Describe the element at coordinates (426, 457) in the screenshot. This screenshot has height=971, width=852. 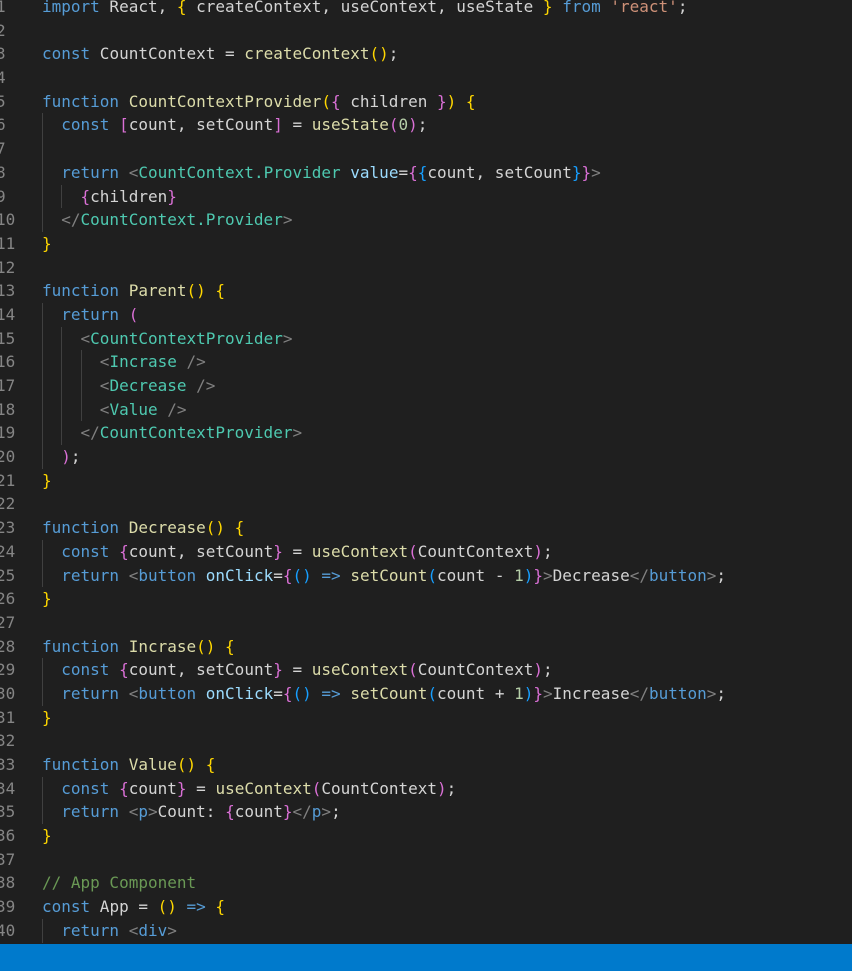
I see `code-line: 20 );` at that location.